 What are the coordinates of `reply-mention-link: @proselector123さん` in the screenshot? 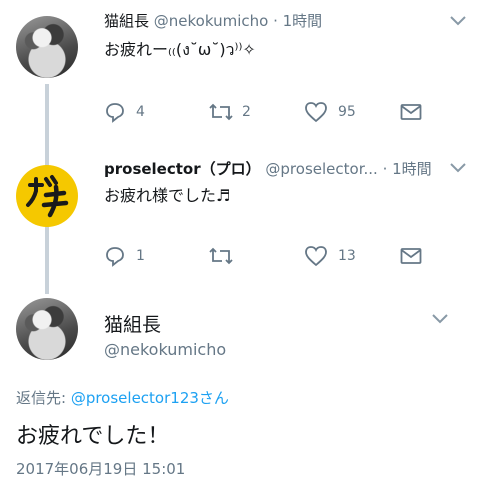 It's located at (150, 398).